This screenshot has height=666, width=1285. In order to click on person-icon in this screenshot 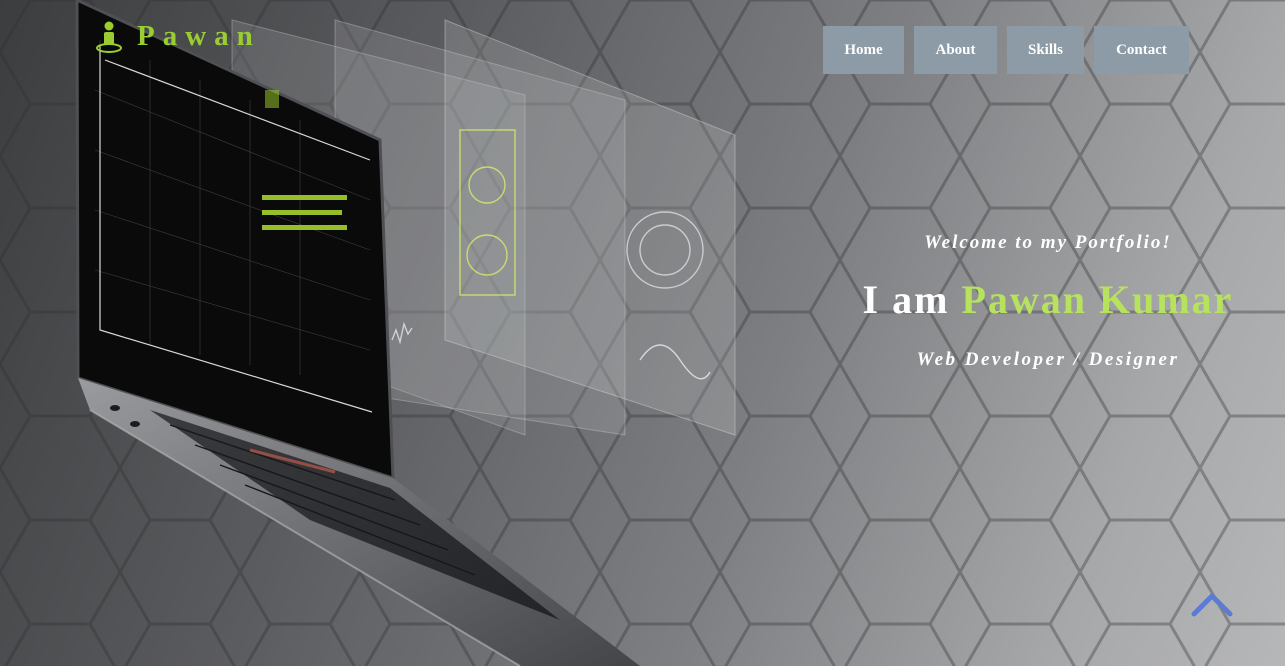, I will do `click(109, 37)`.